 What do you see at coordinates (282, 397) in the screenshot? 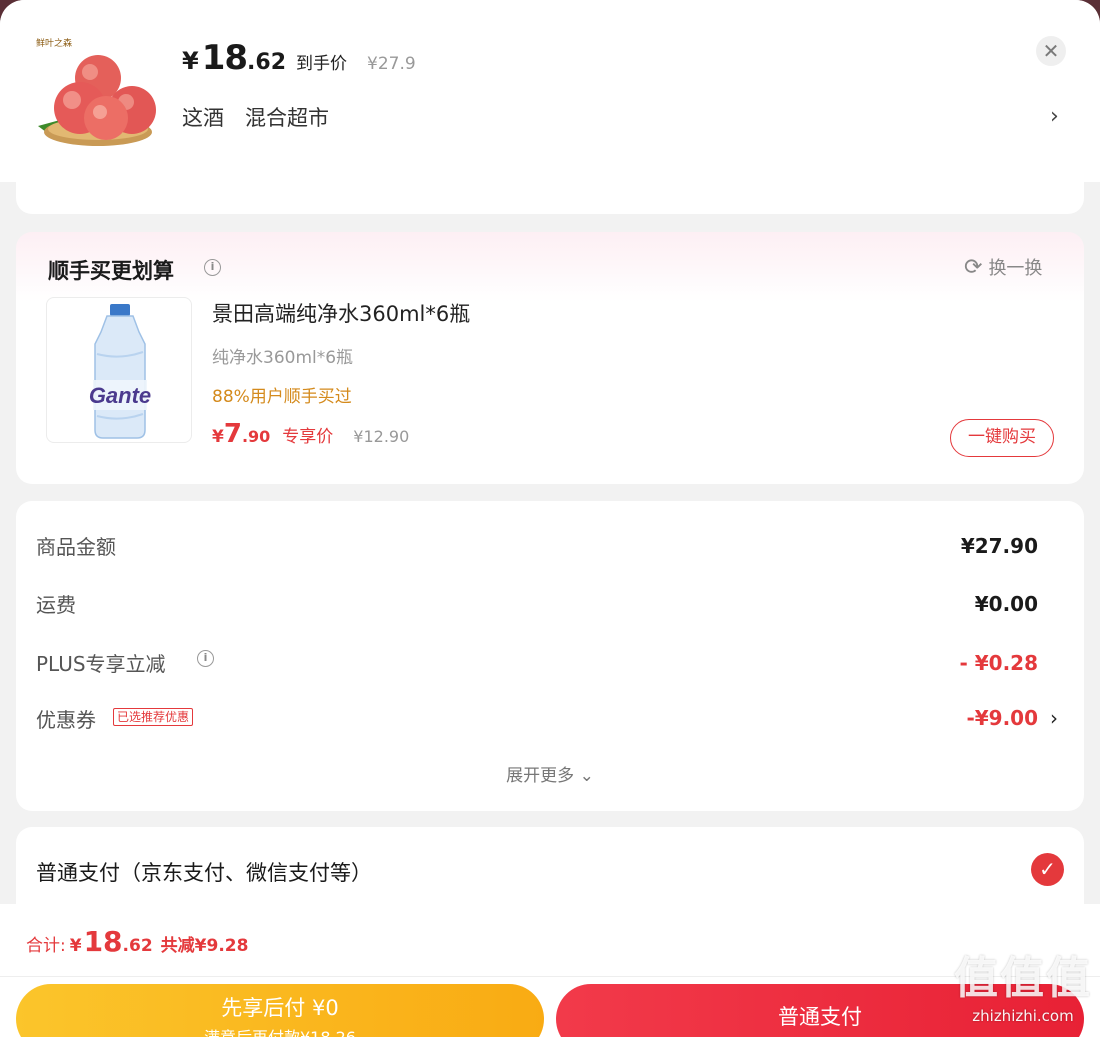
I see `recommend-item-bought: 88%用户顺手买过` at bounding box center [282, 397].